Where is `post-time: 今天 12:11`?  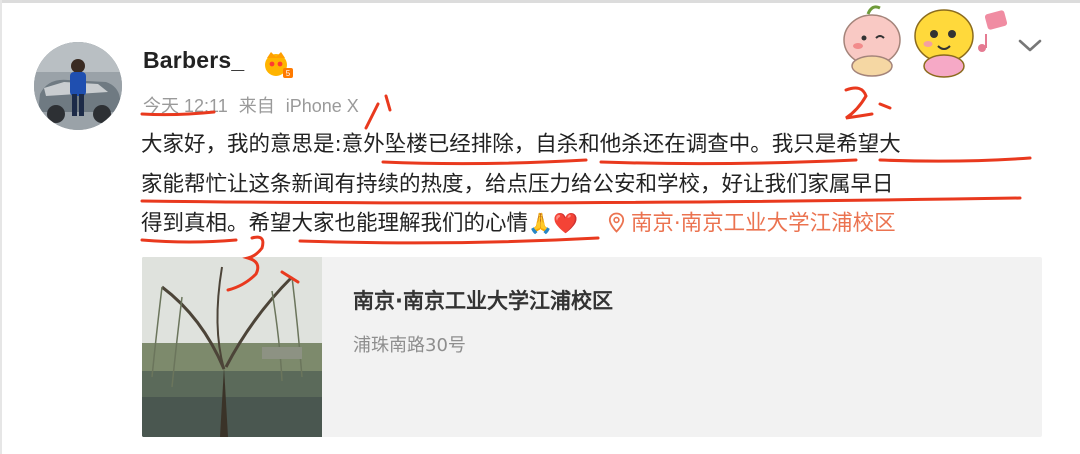
post-time: 今天 12:11 is located at coordinates (185, 106).